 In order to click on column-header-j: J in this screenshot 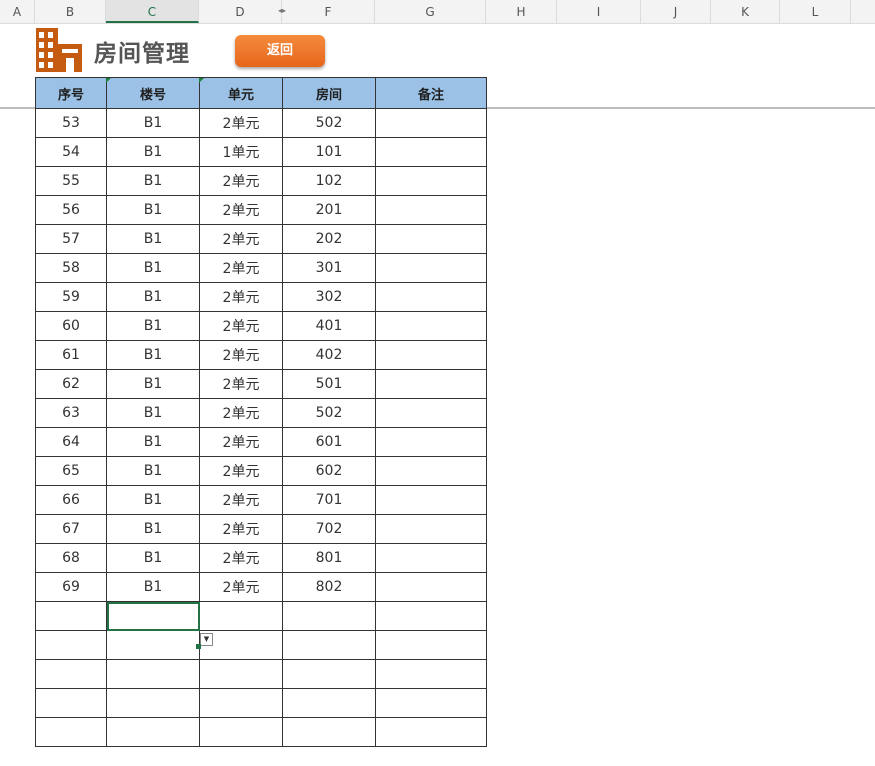, I will do `click(676, 11)`.